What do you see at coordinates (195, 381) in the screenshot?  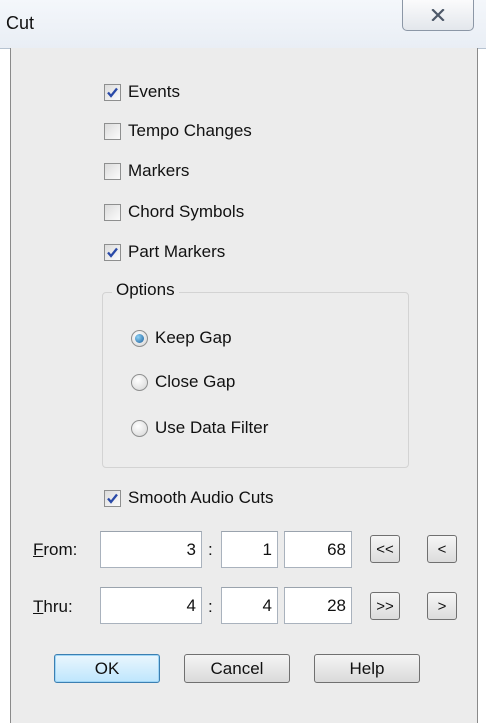 I see `radio-label: Close Gap` at bounding box center [195, 381].